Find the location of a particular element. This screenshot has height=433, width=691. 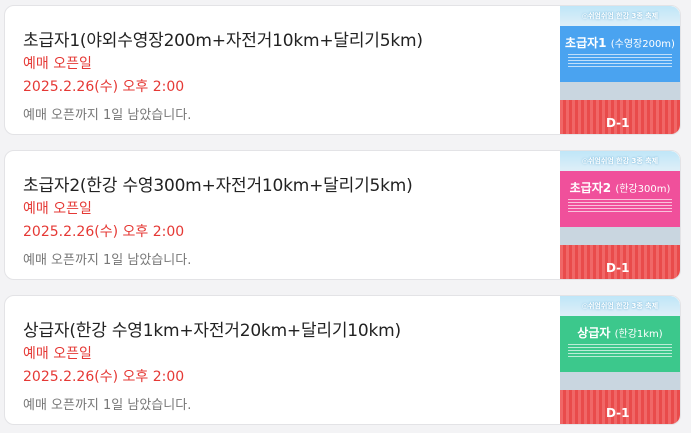

event-title: 초급자1(야외수영장200m+자전거10km+달리기5km) is located at coordinates (223, 38).